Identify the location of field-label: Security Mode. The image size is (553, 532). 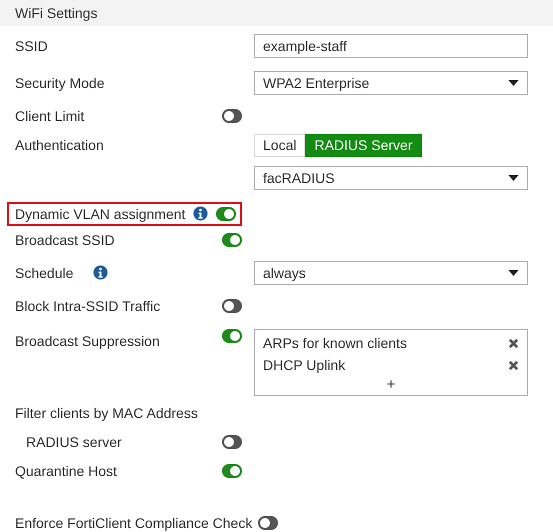
(59, 82).